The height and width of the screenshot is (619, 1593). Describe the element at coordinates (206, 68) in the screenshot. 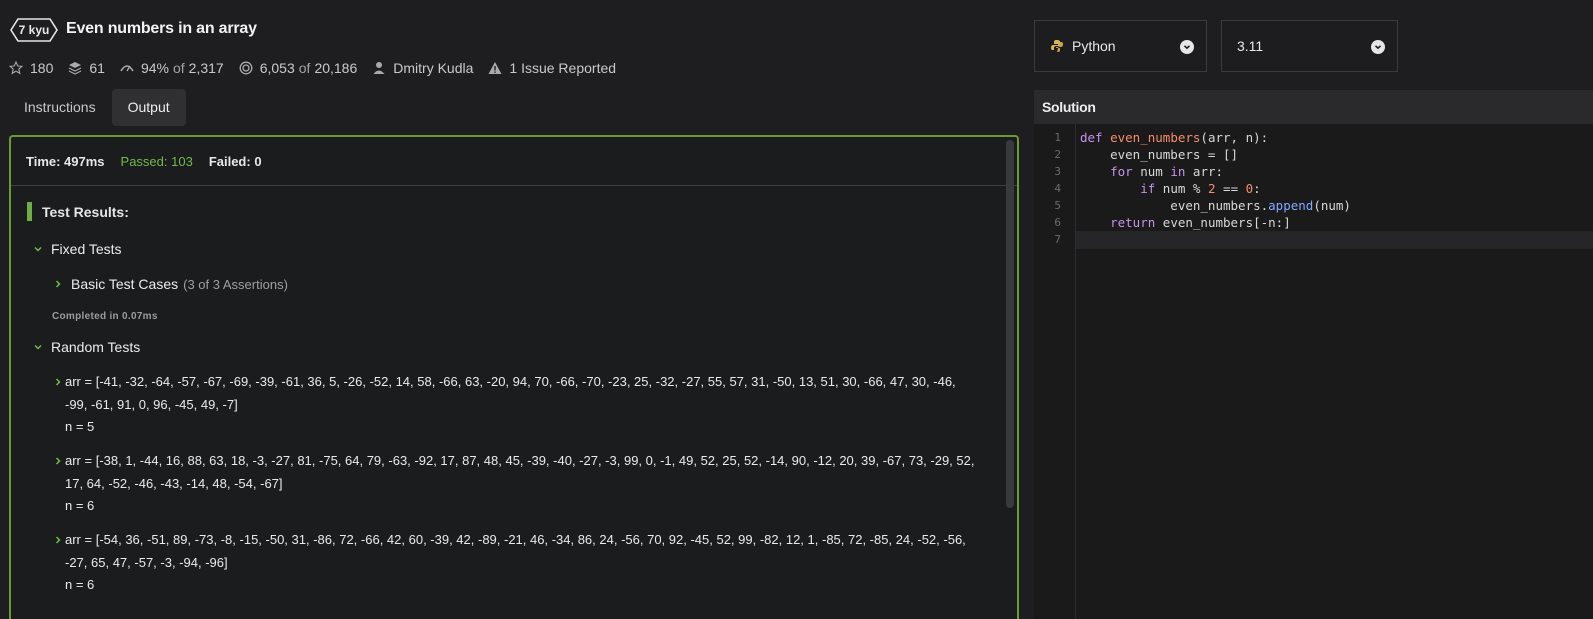

I see `satisfaction-total: 2,317` at that location.